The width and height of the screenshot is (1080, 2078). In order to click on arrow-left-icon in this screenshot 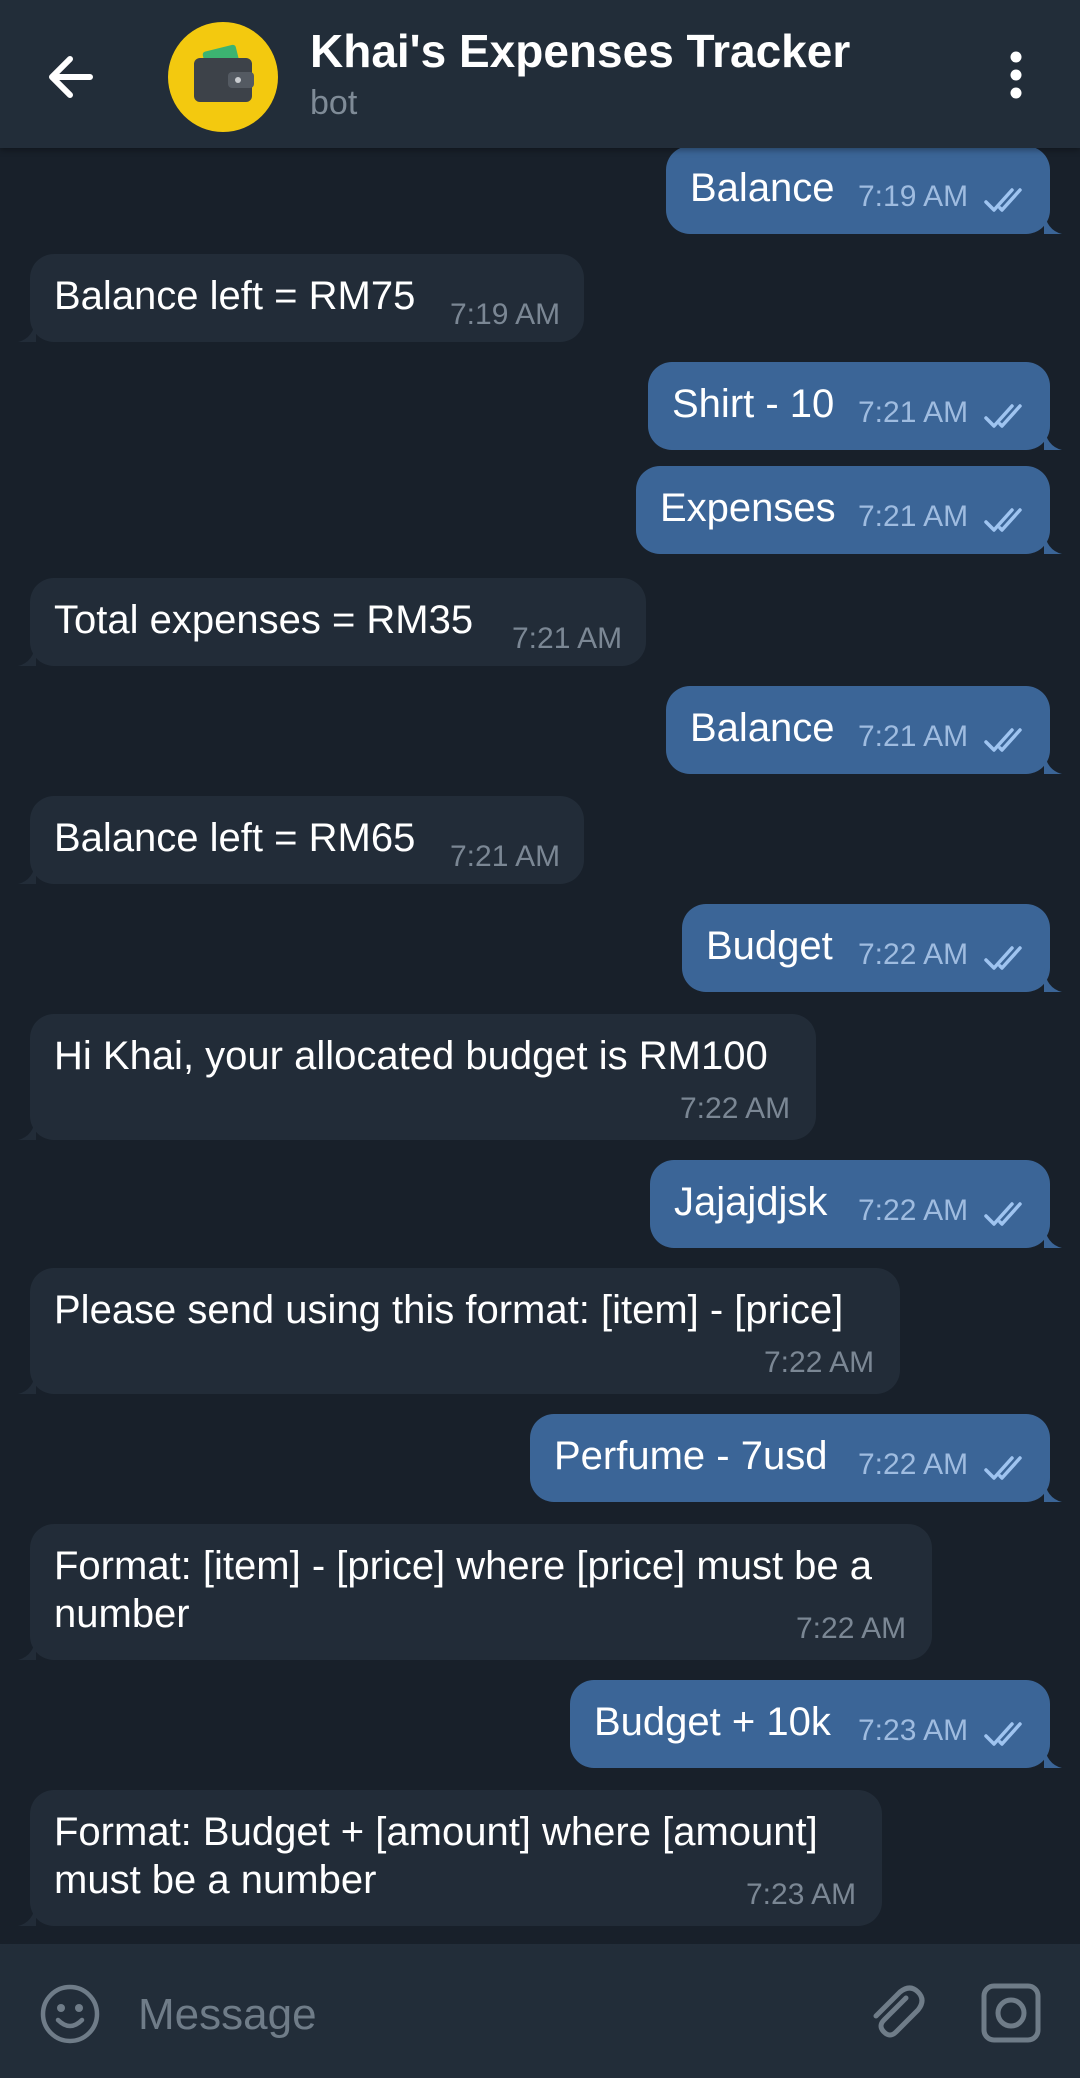, I will do `click(71, 77)`.